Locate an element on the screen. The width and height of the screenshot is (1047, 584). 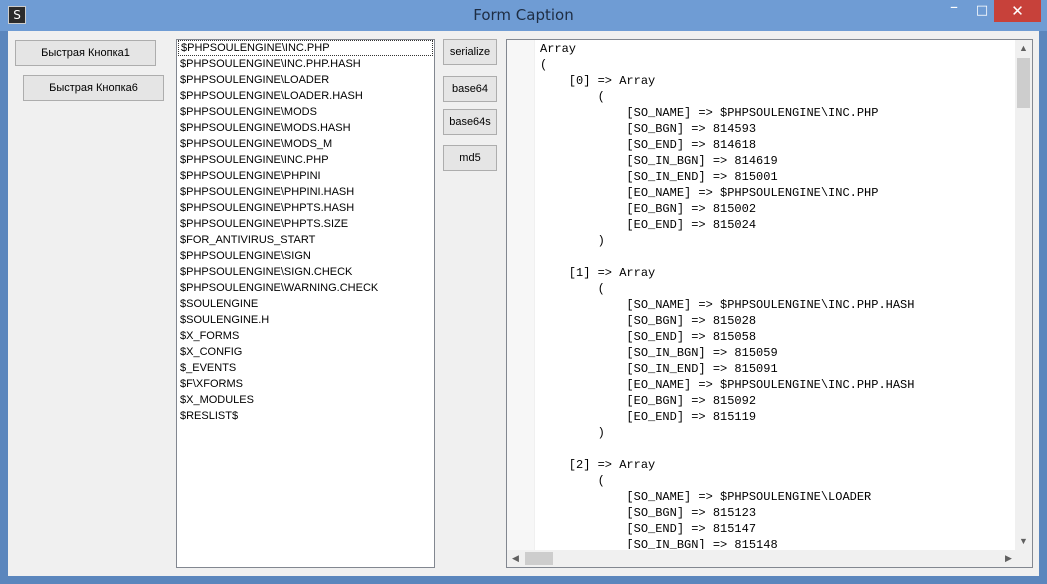
list-item: $X_CONFIG is located at coordinates (305, 352).